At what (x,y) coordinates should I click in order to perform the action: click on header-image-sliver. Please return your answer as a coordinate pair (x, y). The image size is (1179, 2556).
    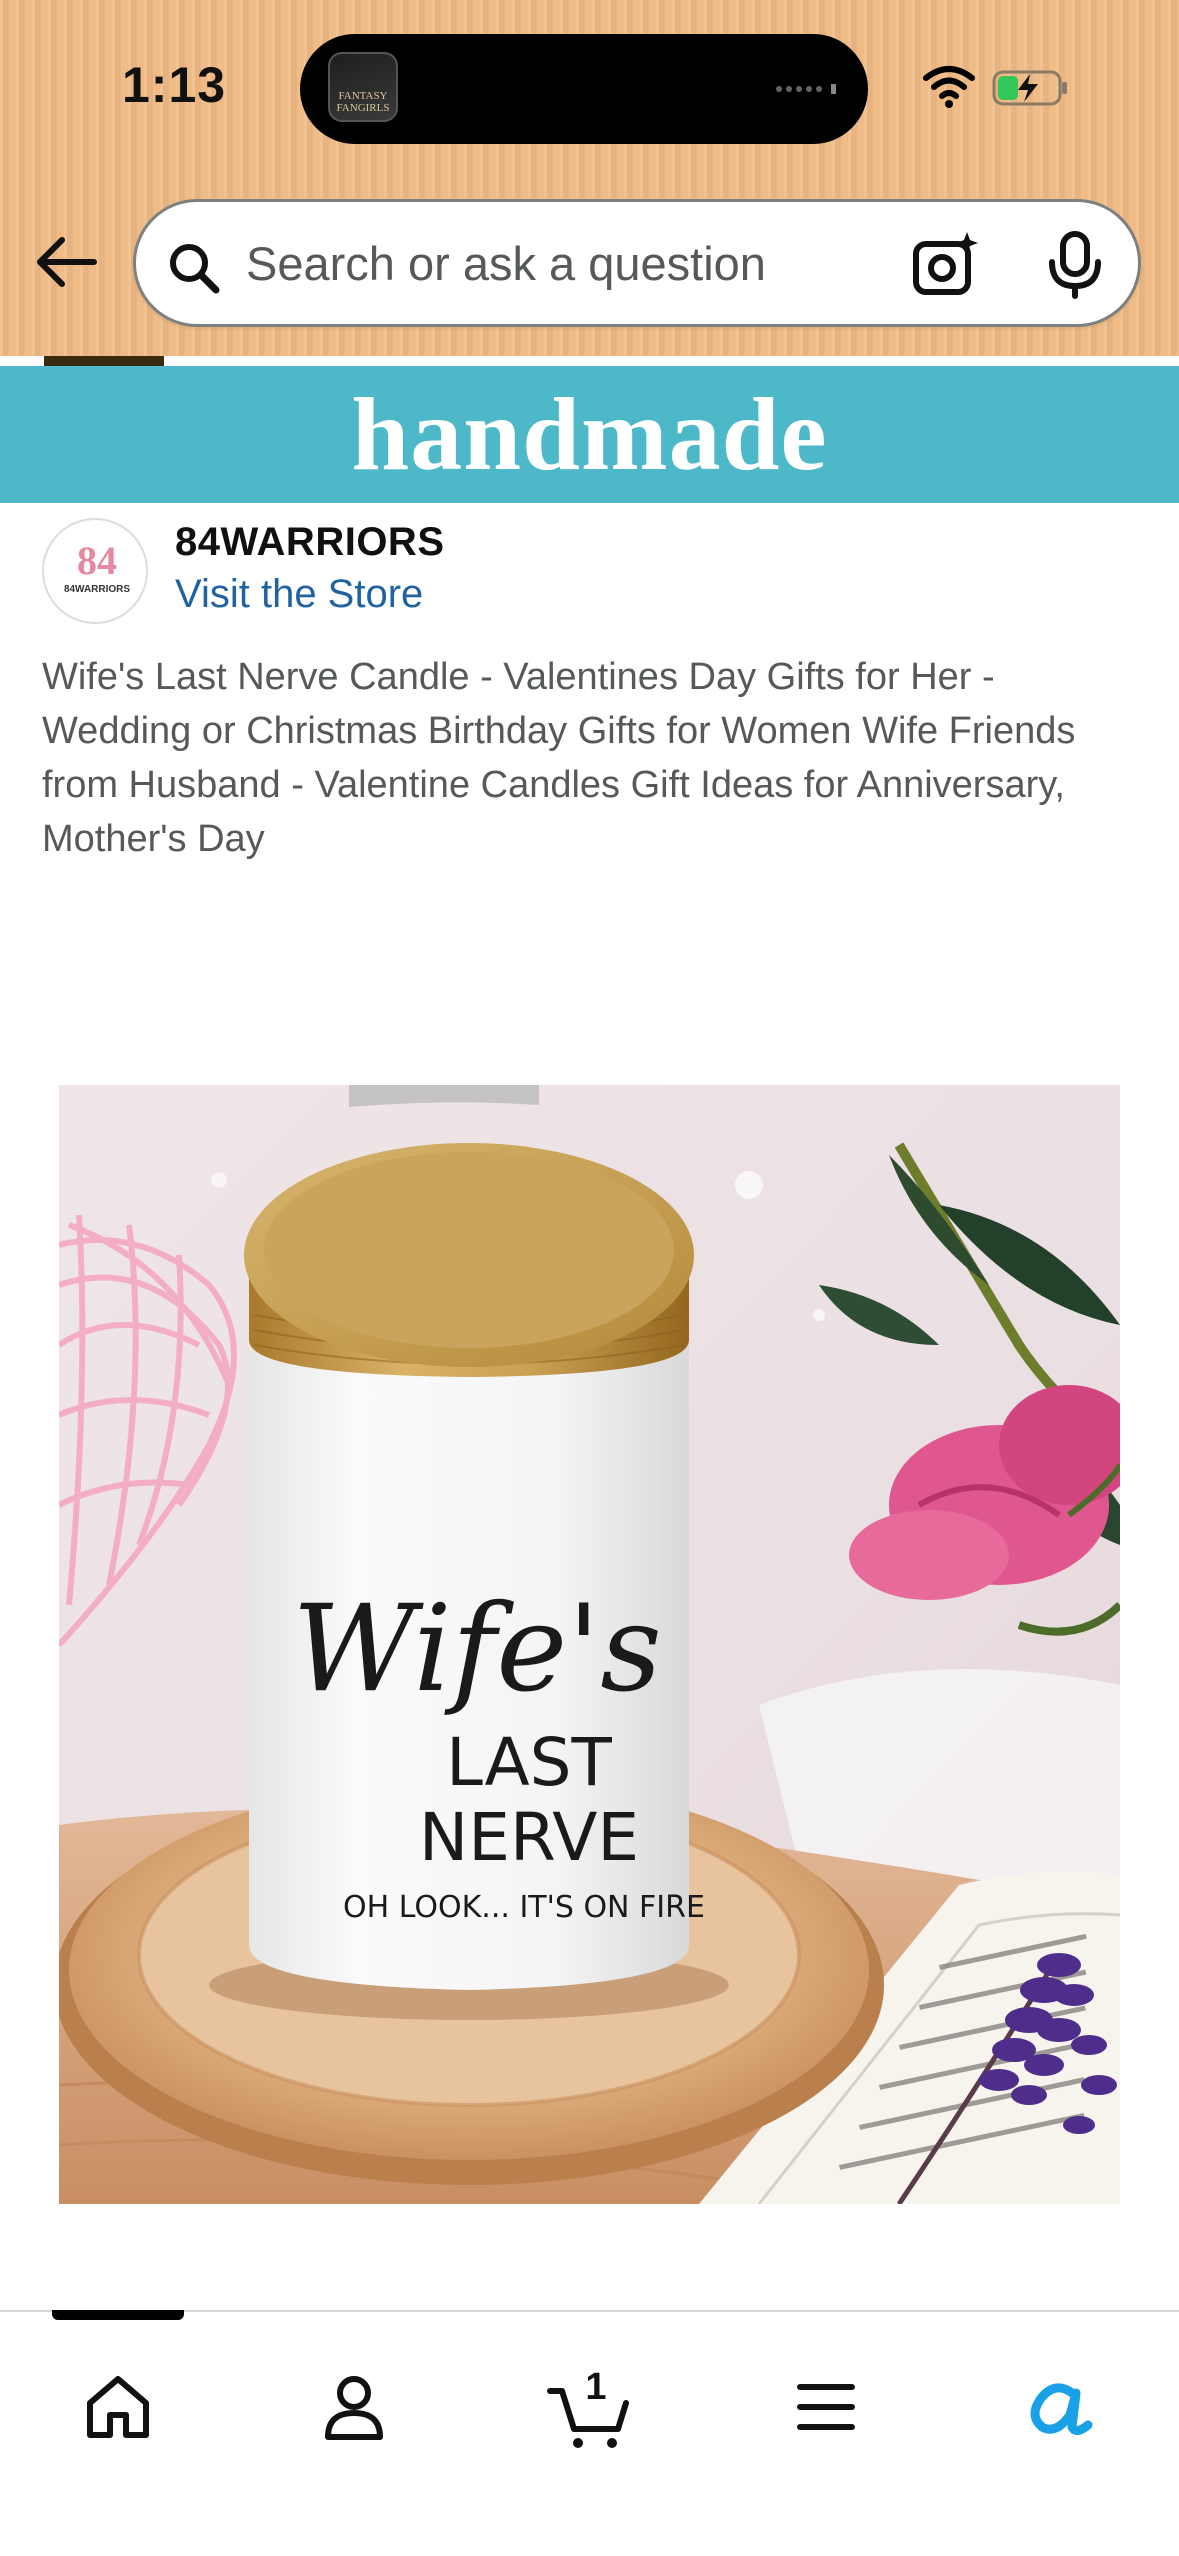
    Looking at the image, I should click on (104, 361).